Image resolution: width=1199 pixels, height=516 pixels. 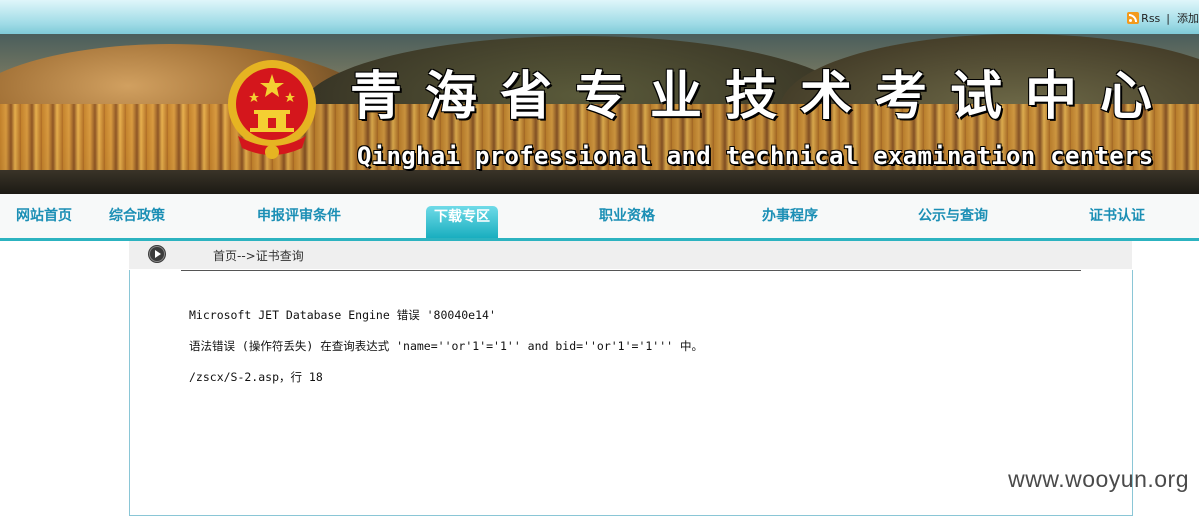 I want to click on rss-icon, so click(x=1133, y=18).